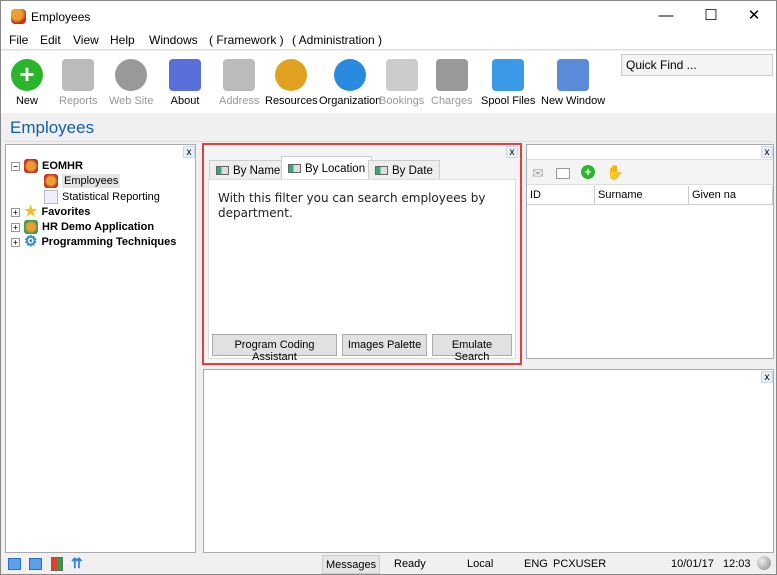  I want to click on toolbar-label: About, so click(185, 101).